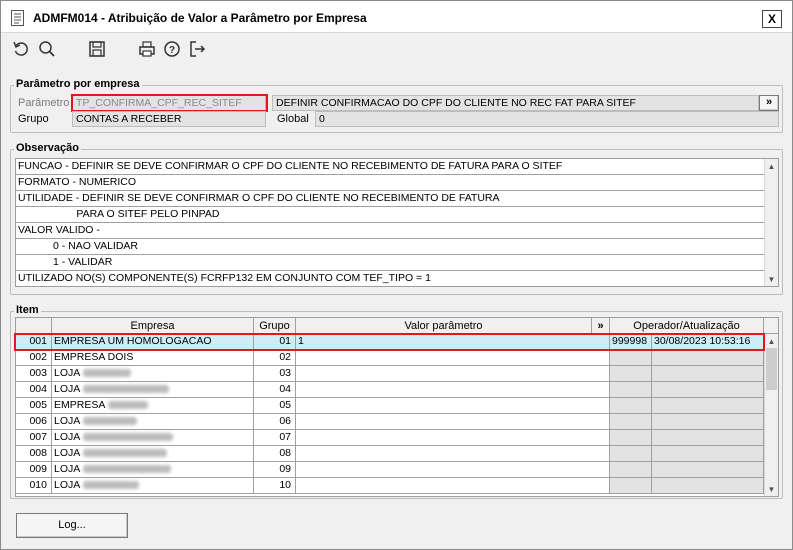 The height and width of the screenshot is (550, 793). I want to click on table-row: 007 LOJA 07, so click(390, 438).